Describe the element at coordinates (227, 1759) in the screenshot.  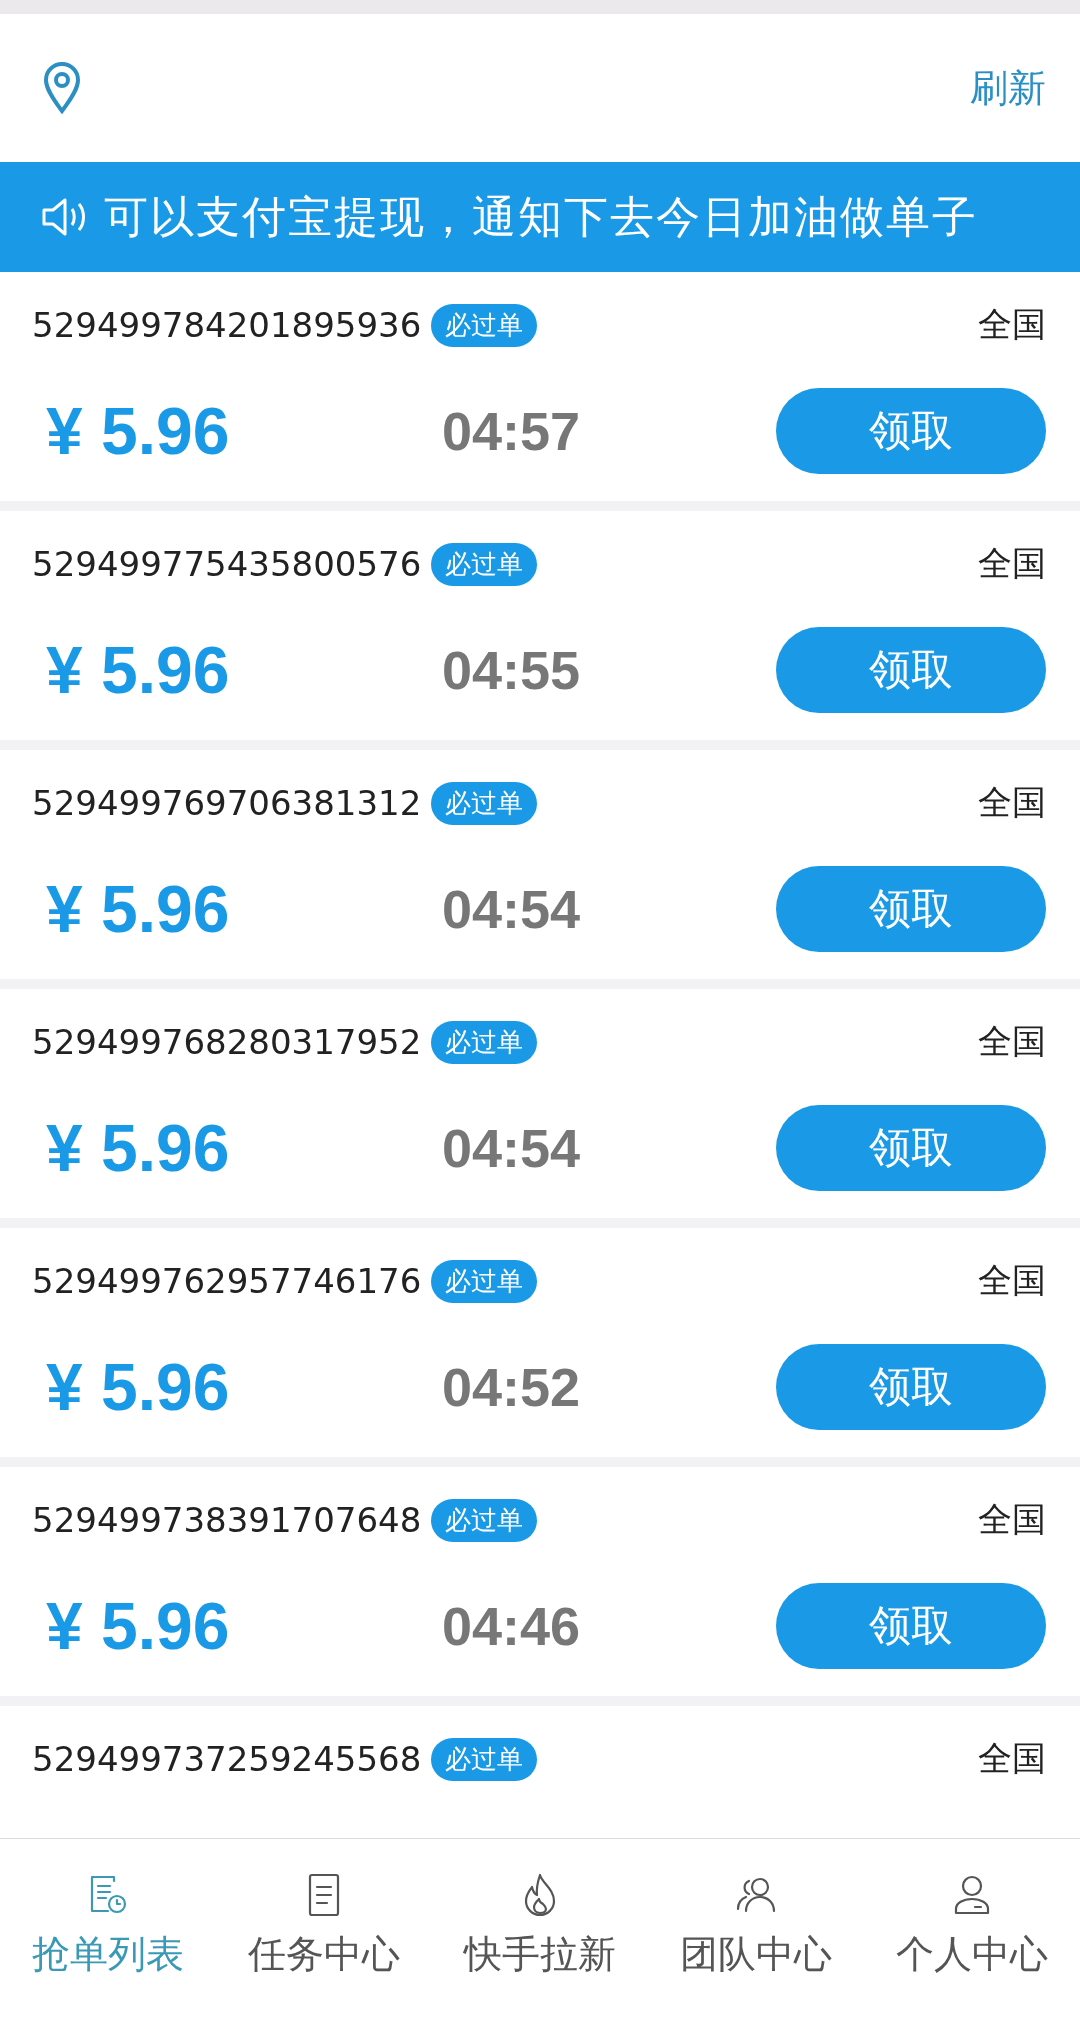
I see `order-number: 529499737259245568` at that location.